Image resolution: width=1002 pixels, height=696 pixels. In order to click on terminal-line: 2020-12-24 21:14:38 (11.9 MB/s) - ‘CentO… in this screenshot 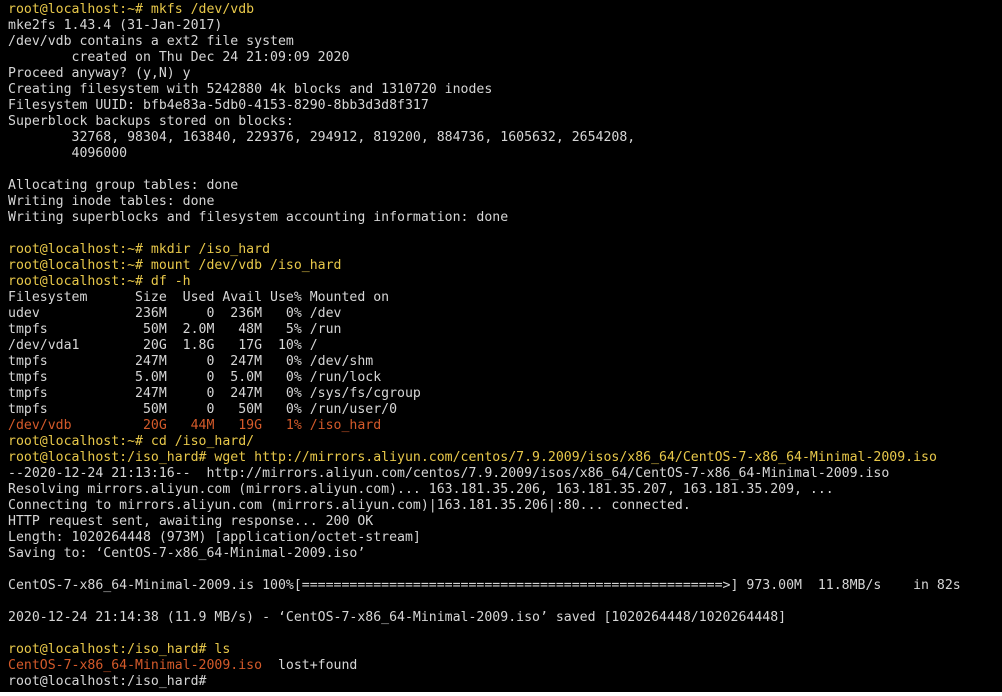, I will do `click(505, 618)`.